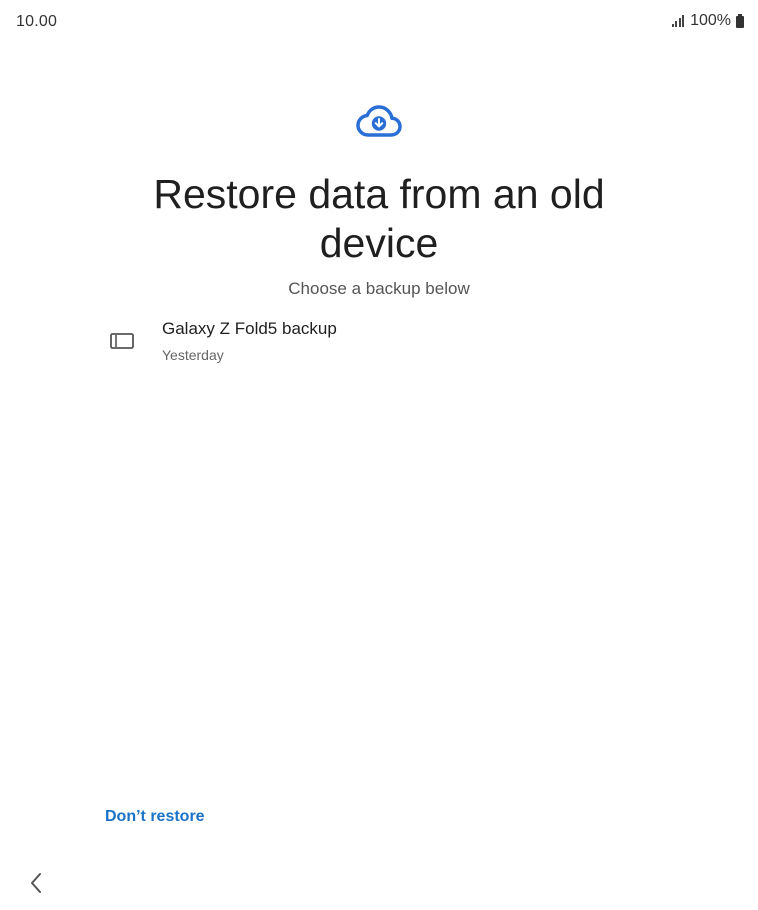  Describe the element at coordinates (36, 883) in the screenshot. I see `chevron-left-icon` at that location.